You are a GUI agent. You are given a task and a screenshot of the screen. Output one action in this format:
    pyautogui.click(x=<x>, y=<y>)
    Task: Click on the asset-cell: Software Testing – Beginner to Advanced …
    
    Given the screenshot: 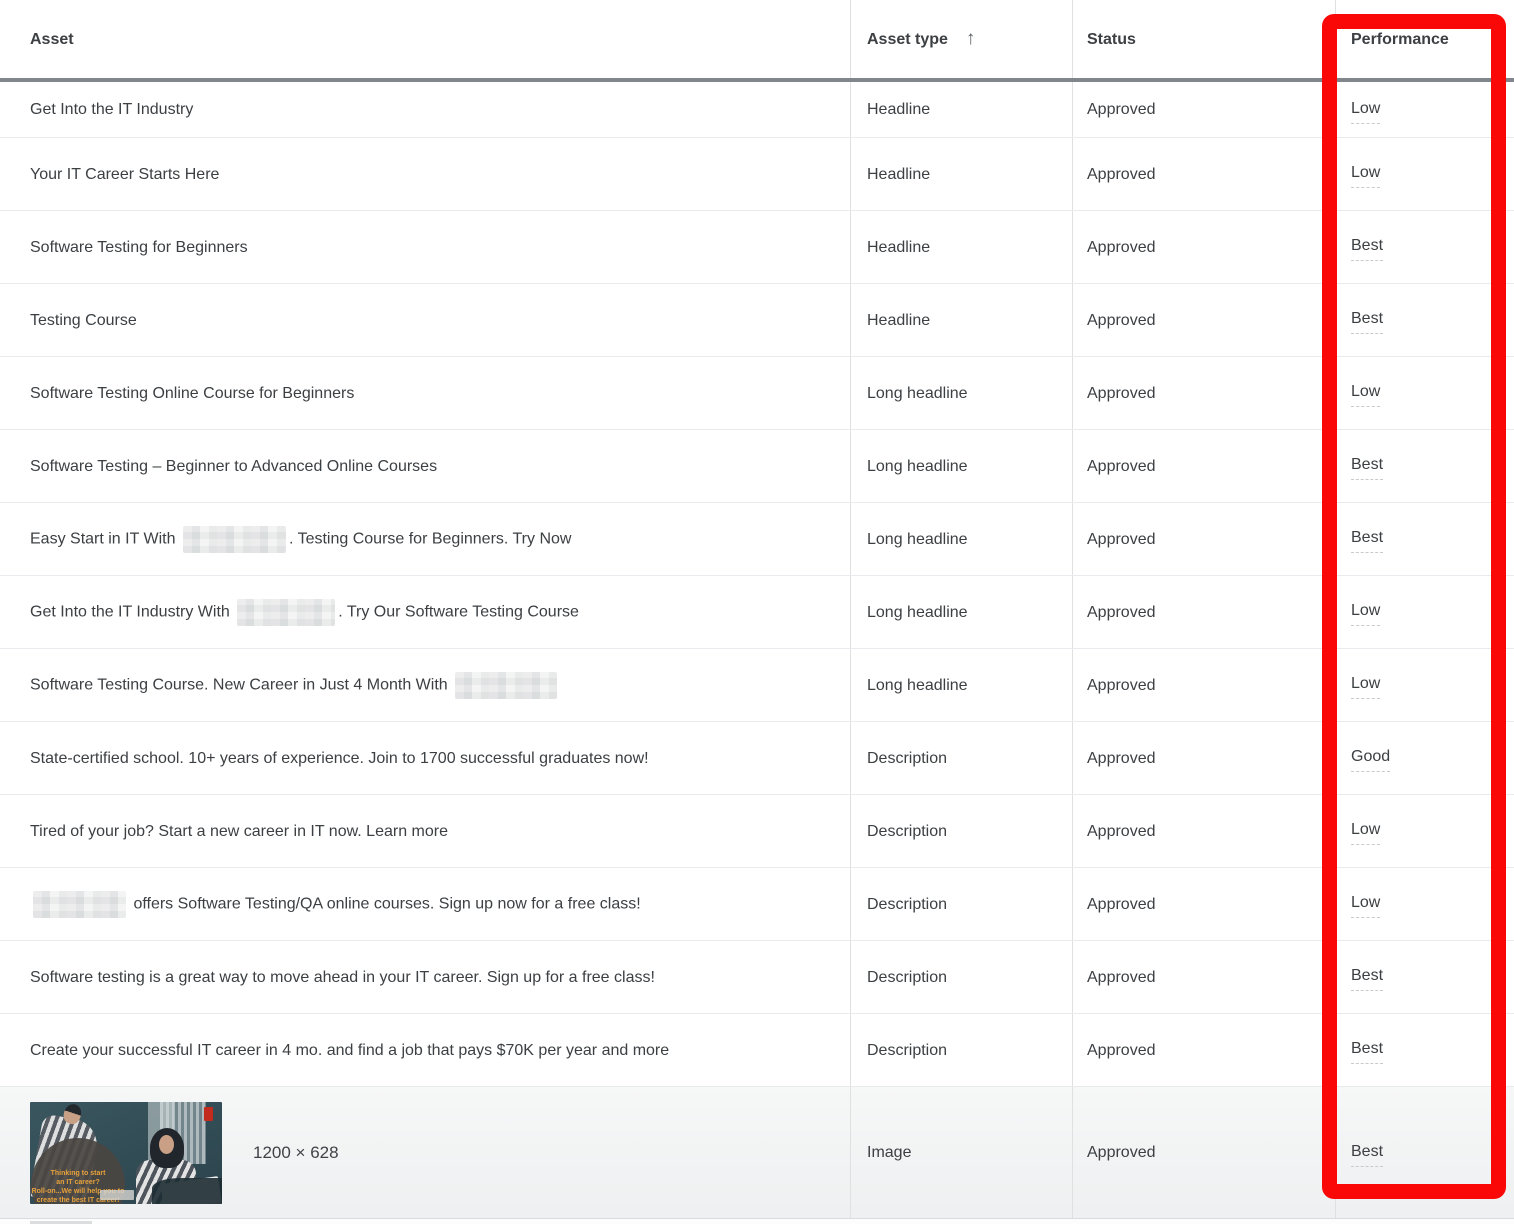 What is the action you would take?
    pyautogui.click(x=425, y=466)
    